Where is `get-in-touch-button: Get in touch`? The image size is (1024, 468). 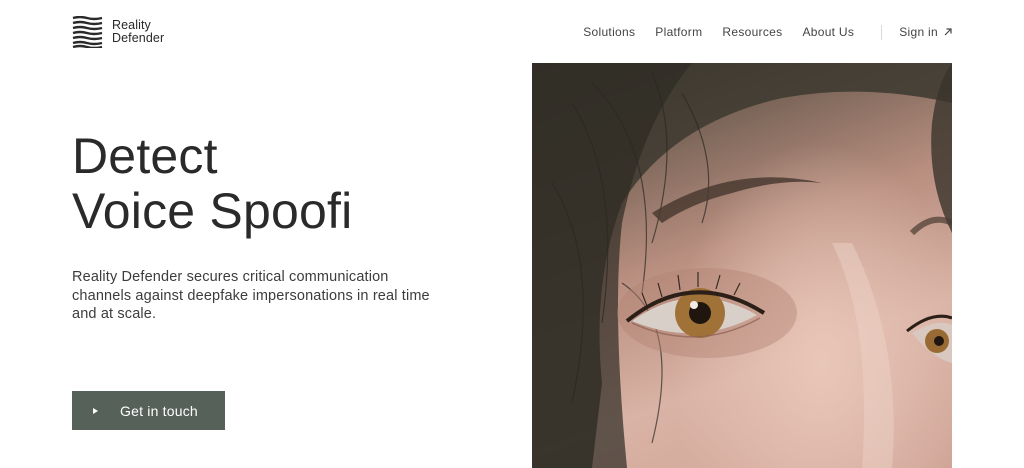 get-in-touch-button: Get in touch is located at coordinates (148, 410).